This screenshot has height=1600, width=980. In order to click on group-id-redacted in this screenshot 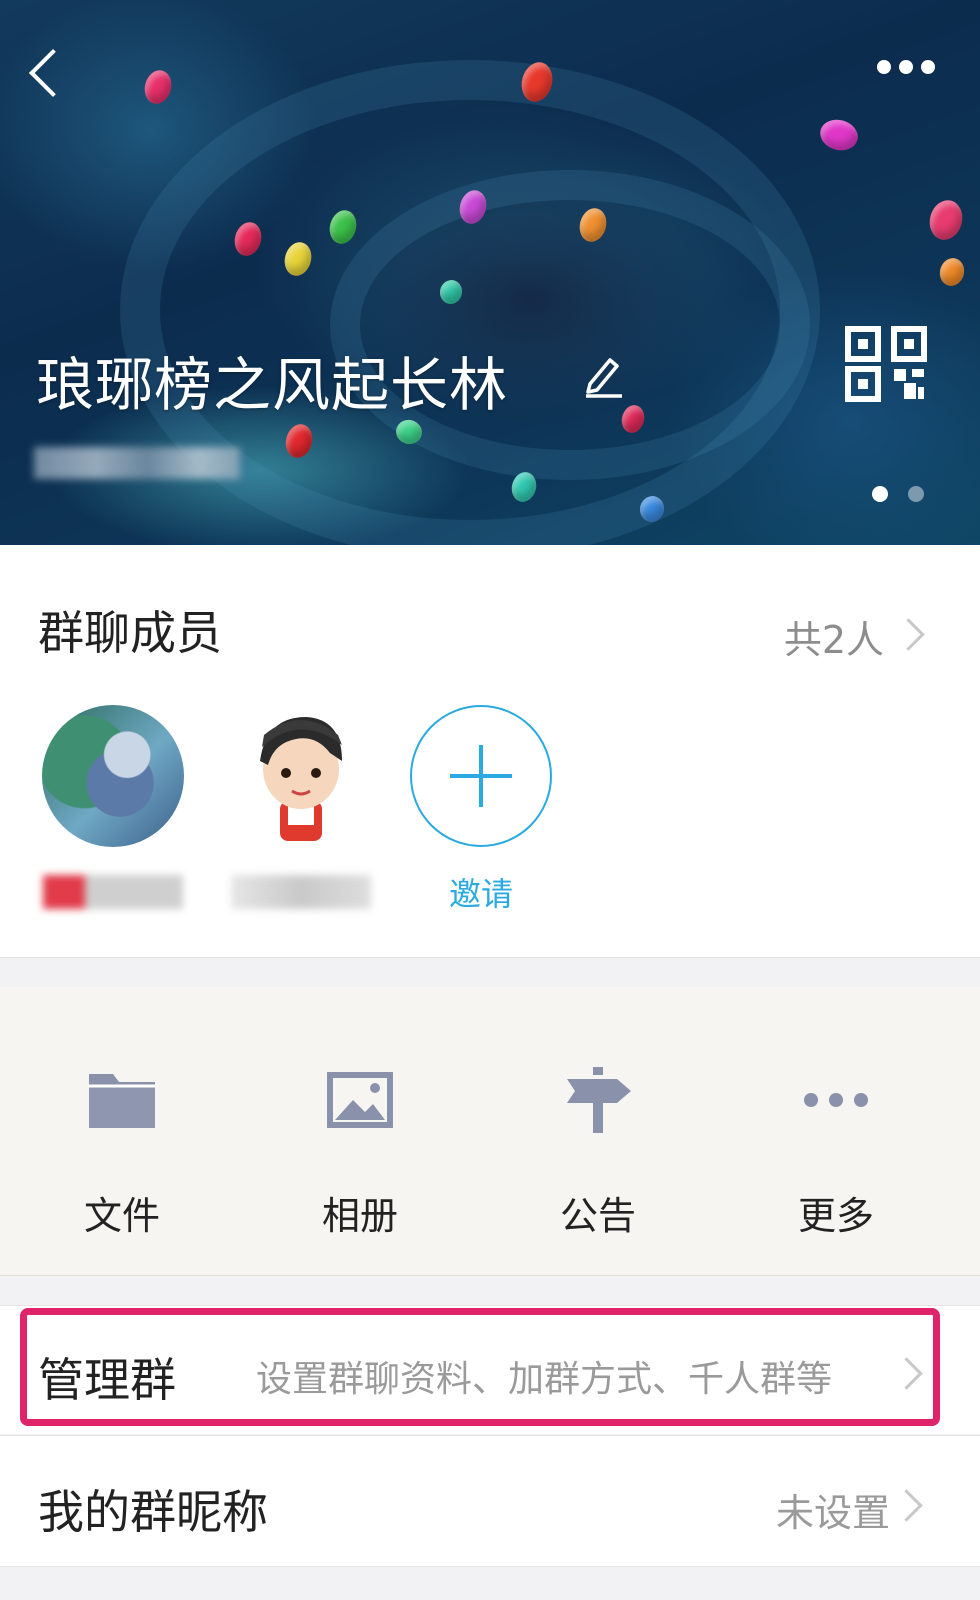, I will do `click(137, 463)`.